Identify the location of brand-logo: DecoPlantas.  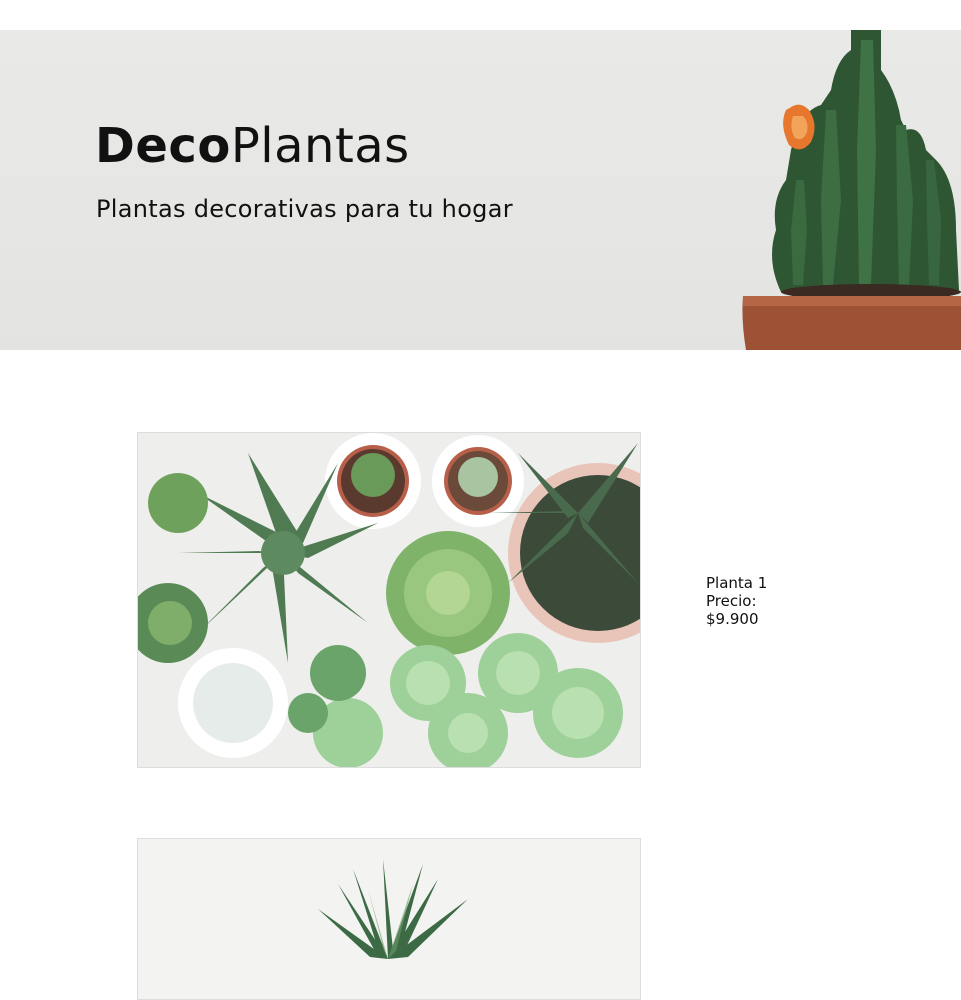
(252, 146).